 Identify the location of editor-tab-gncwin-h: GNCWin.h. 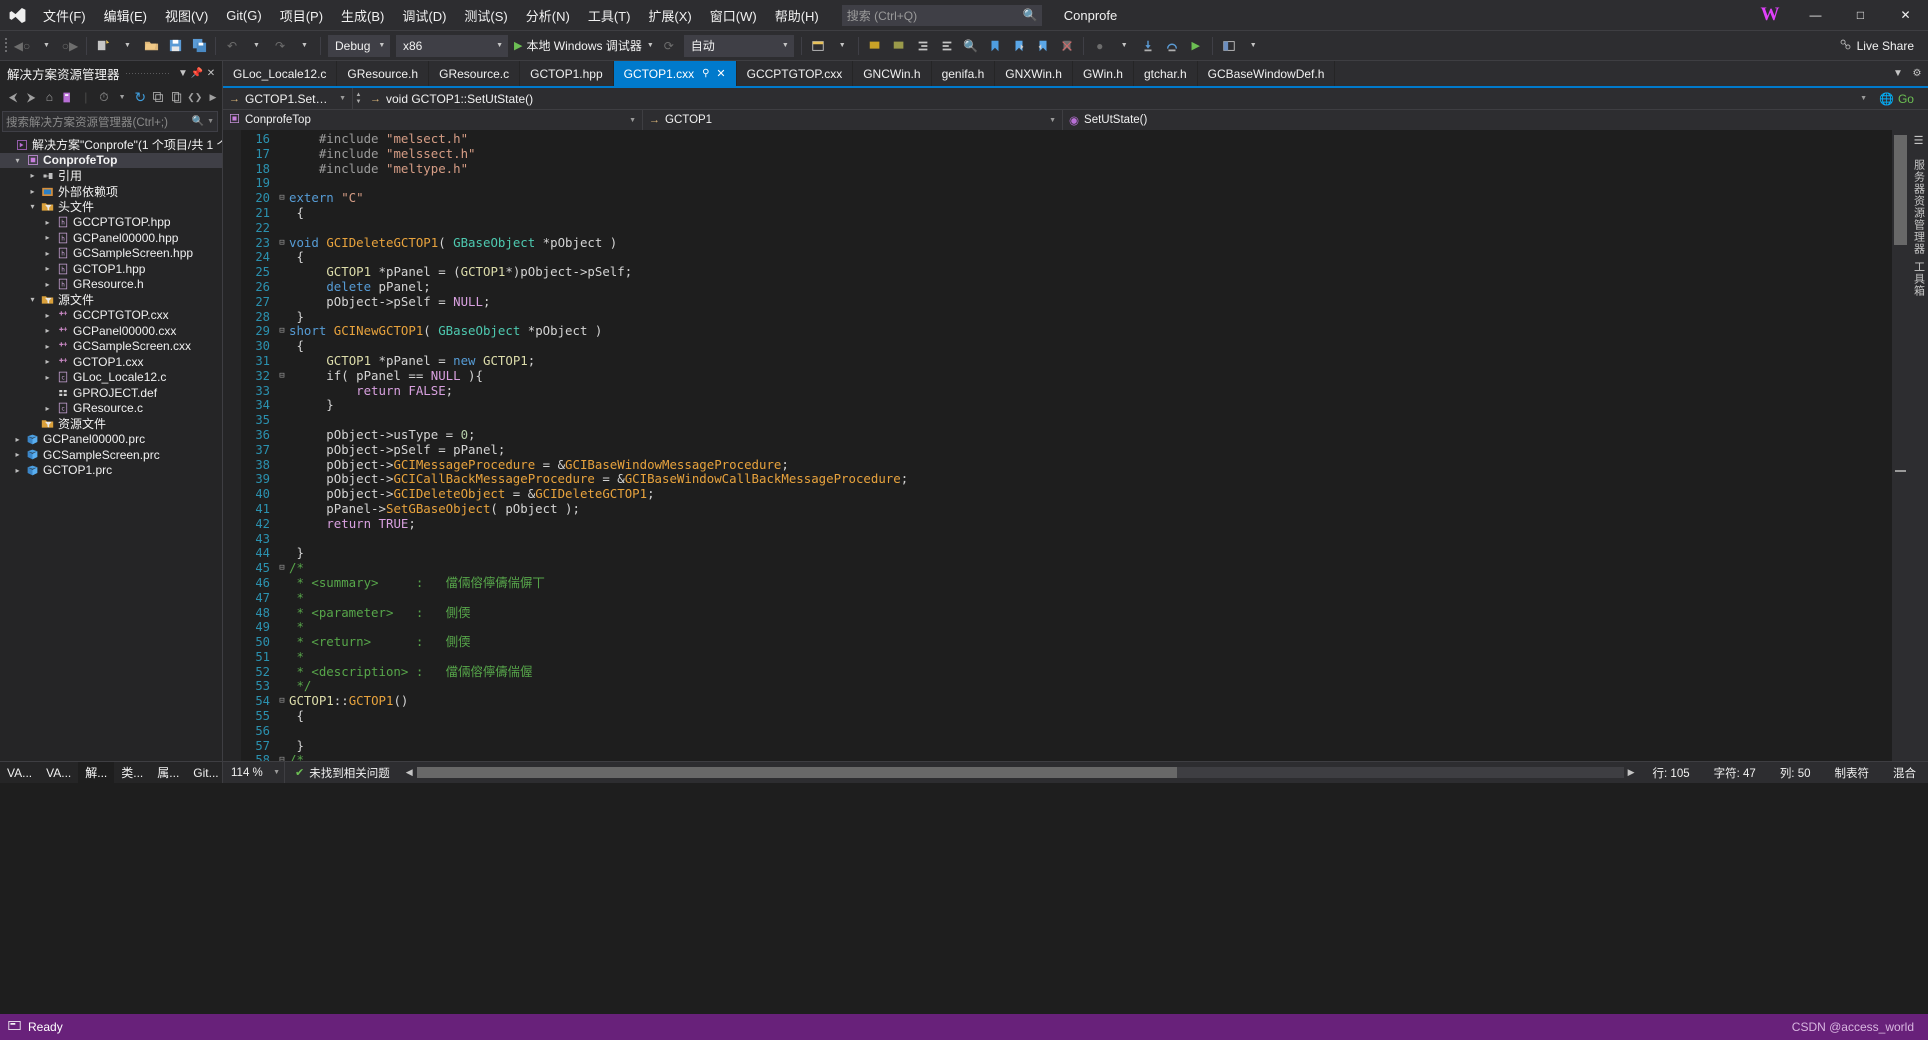
(892, 73).